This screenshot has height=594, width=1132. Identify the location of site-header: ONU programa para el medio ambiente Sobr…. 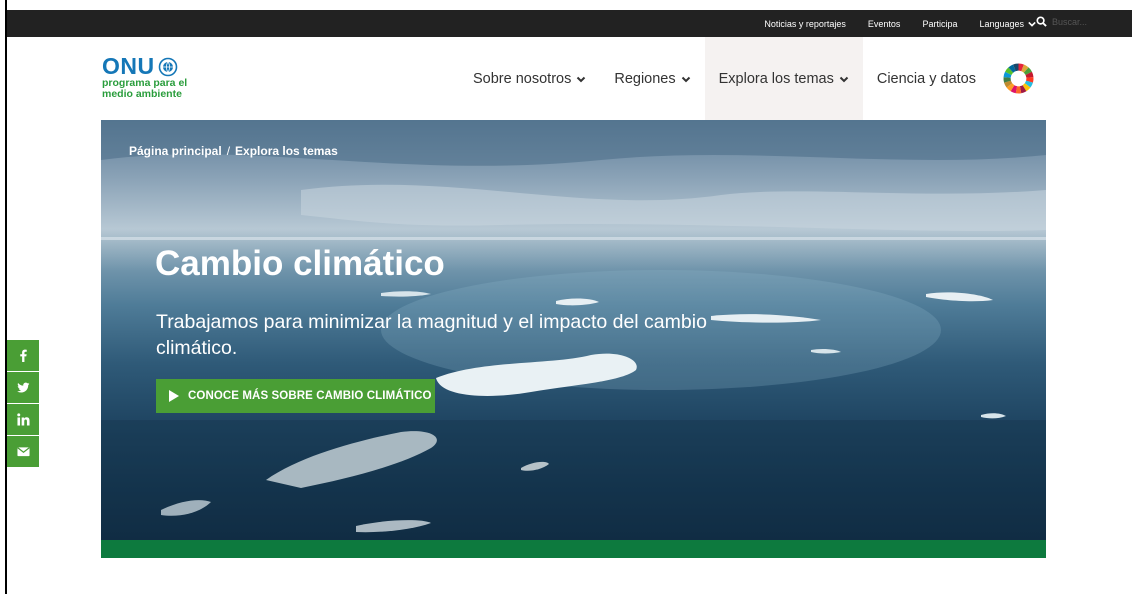
(569, 78).